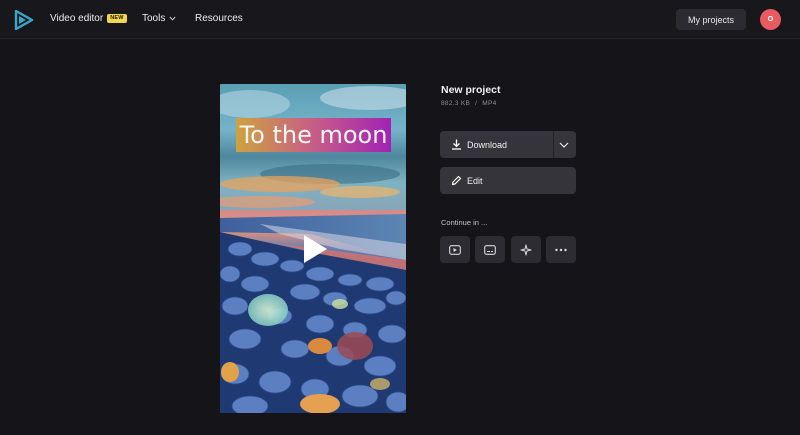 Image resolution: width=800 pixels, height=435 pixels. I want to click on nav-tools-label: Tools, so click(154, 18).